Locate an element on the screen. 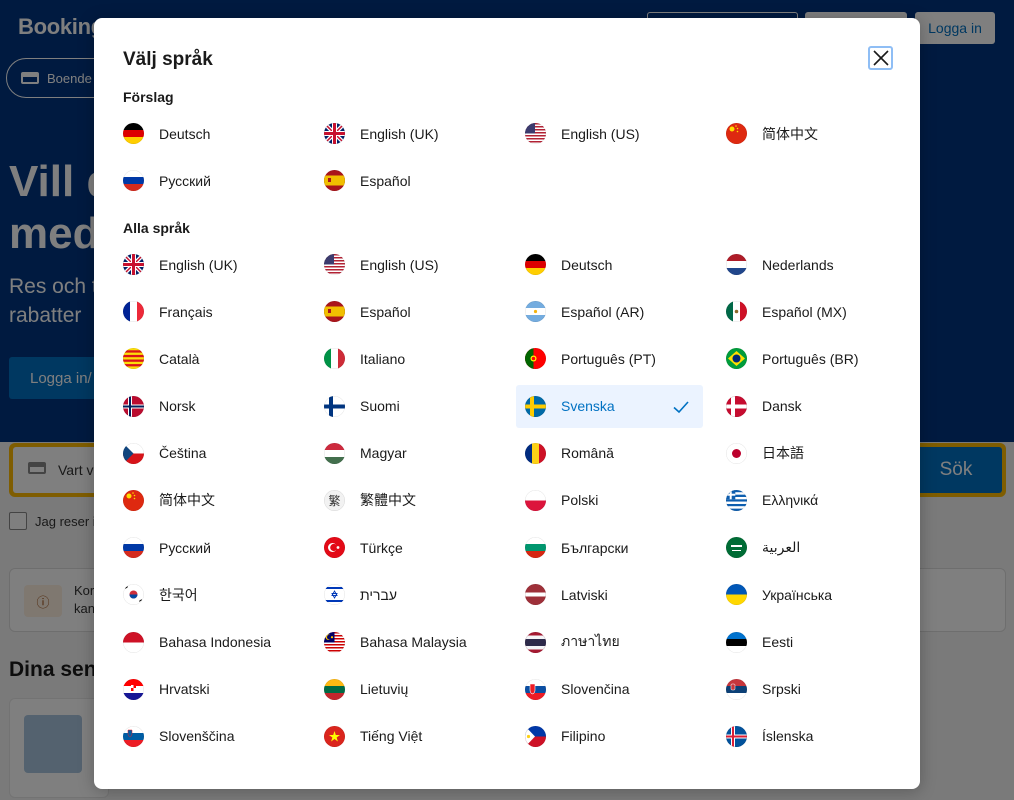 The width and height of the screenshot is (1014, 800). flag-cn-icon is located at coordinates (736, 133).